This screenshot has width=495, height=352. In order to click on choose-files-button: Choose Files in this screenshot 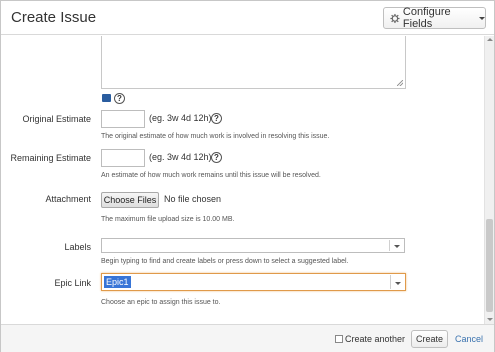, I will do `click(130, 200)`.